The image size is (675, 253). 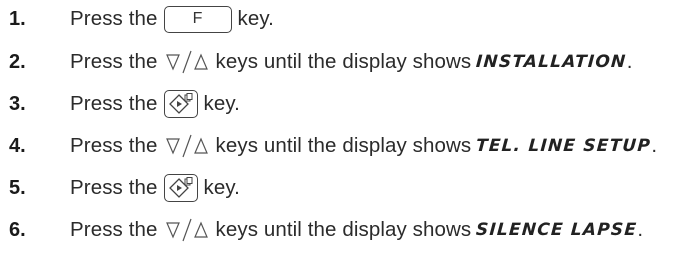 I want to click on step-number: 6., so click(x=17, y=229).